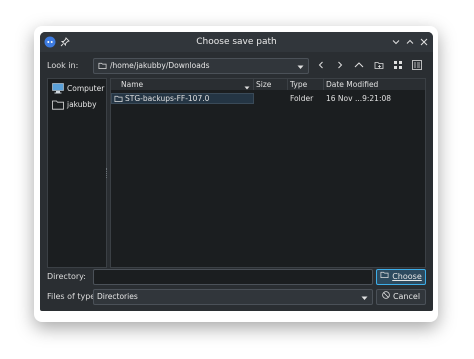 This screenshot has height=359, width=474. I want to click on column-header-name: Name, so click(182, 84).